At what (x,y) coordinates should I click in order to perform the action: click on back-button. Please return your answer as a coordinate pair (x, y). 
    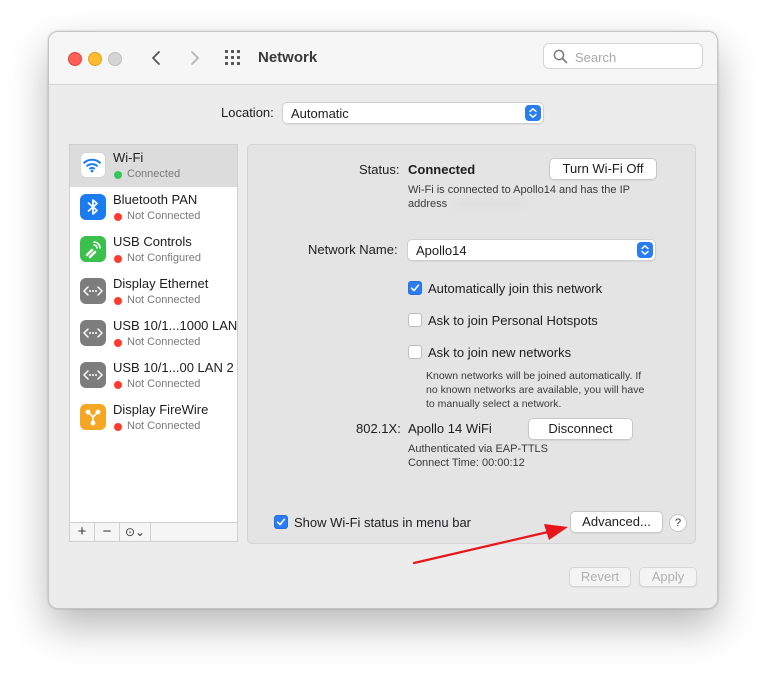
    Looking at the image, I should click on (157, 58).